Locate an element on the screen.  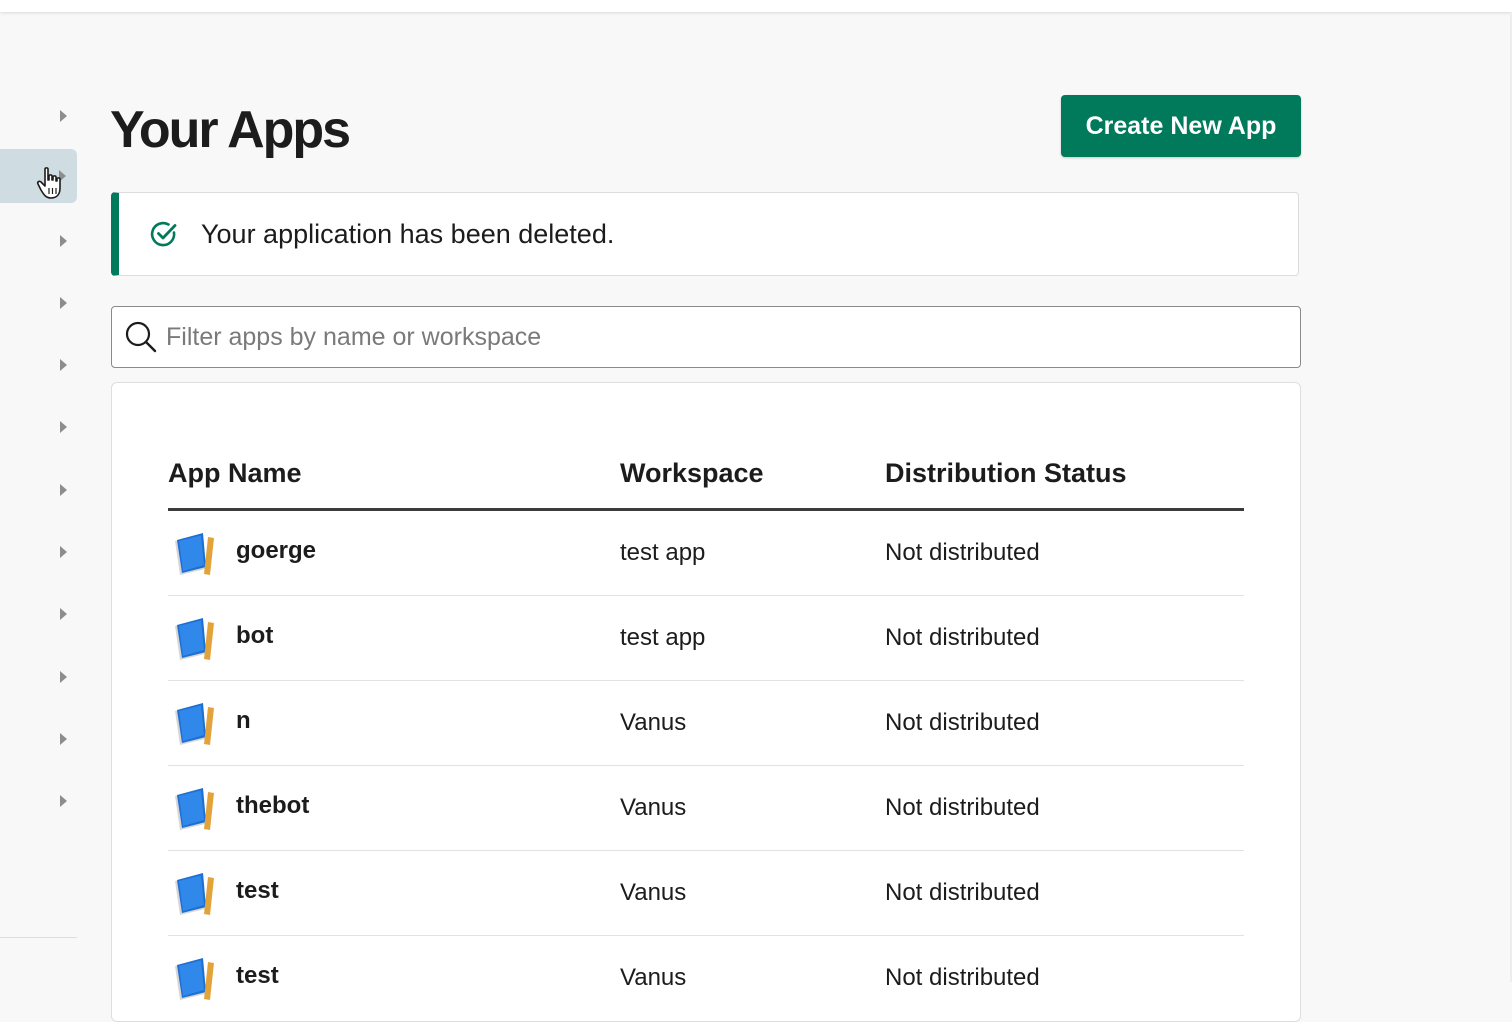
hand-pointer-cursor-icon is located at coordinates (48, 183).